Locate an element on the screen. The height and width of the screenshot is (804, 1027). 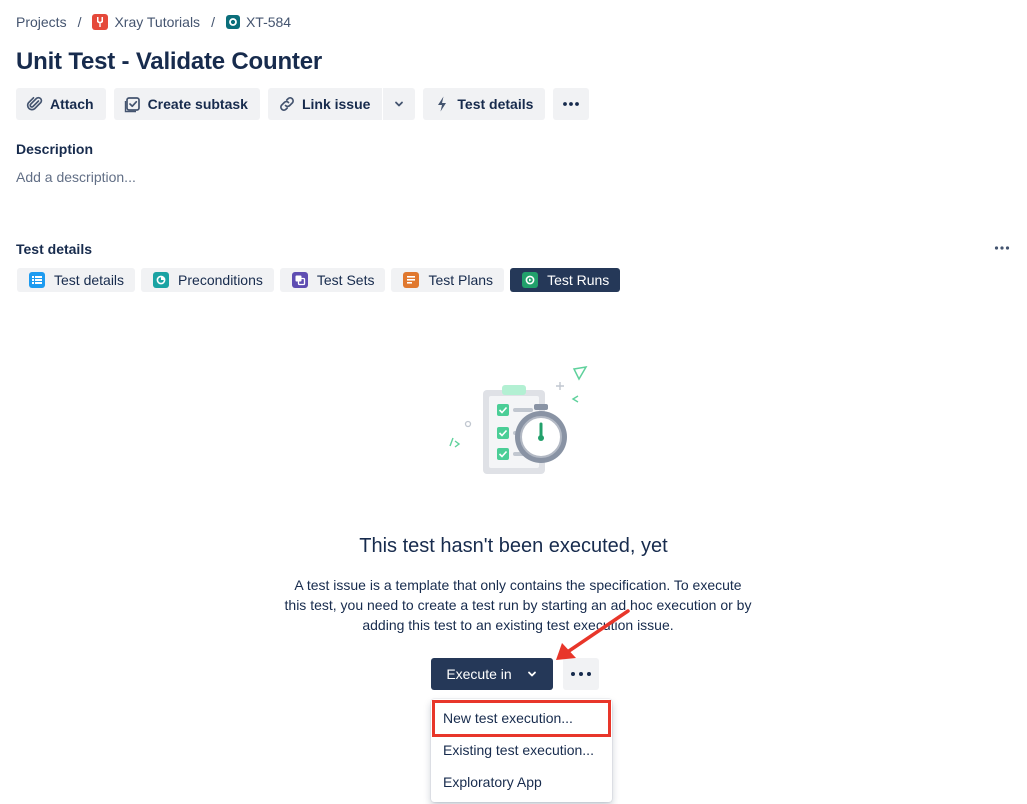
test-details-more-button is located at coordinates (1002, 248).